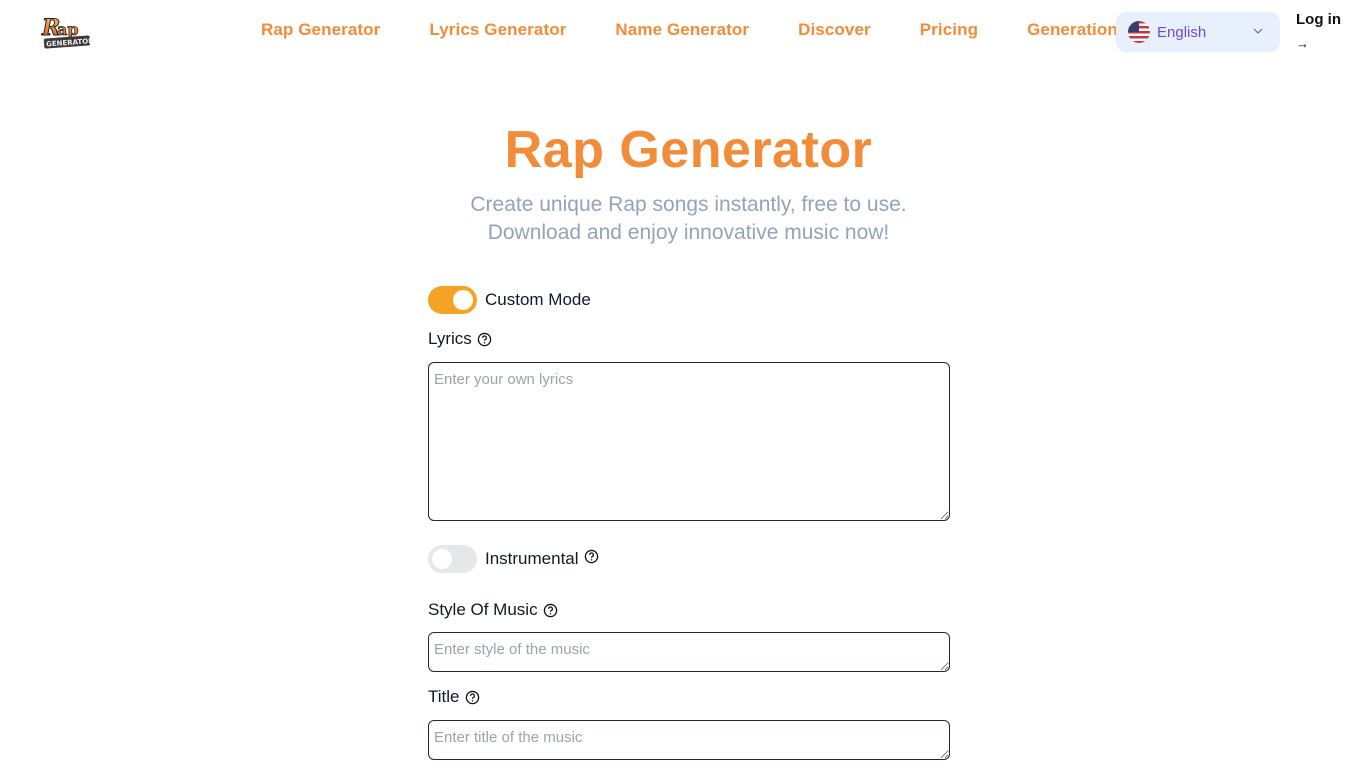 The height and width of the screenshot is (764, 1360). What do you see at coordinates (538, 299) in the screenshot?
I see `custom-mode-label: Custom Mode` at bounding box center [538, 299].